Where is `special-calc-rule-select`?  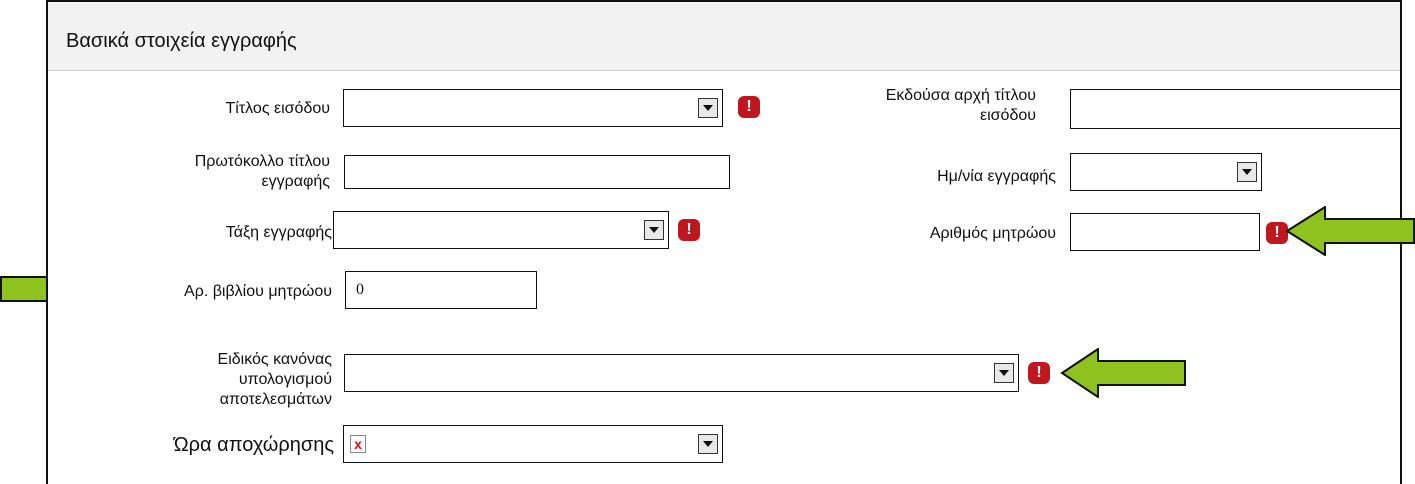
special-calc-rule-select is located at coordinates (681, 373).